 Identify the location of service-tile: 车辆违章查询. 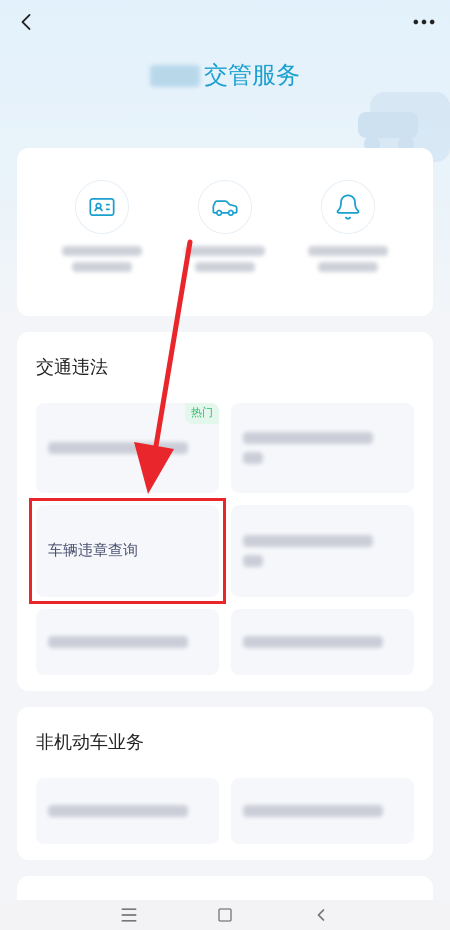
(127, 551).